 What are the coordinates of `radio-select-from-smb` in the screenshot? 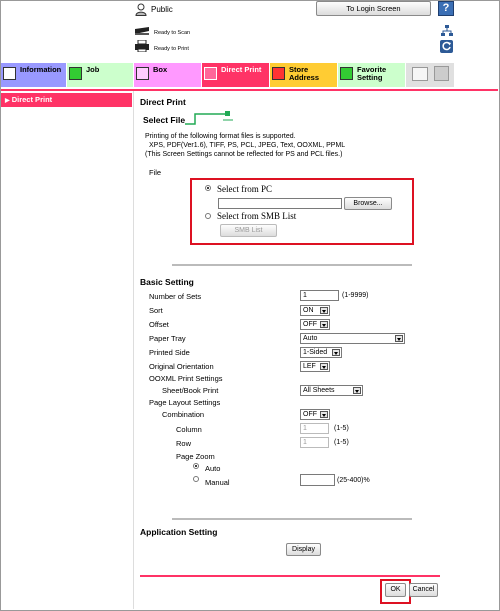 It's located at (208, 216).